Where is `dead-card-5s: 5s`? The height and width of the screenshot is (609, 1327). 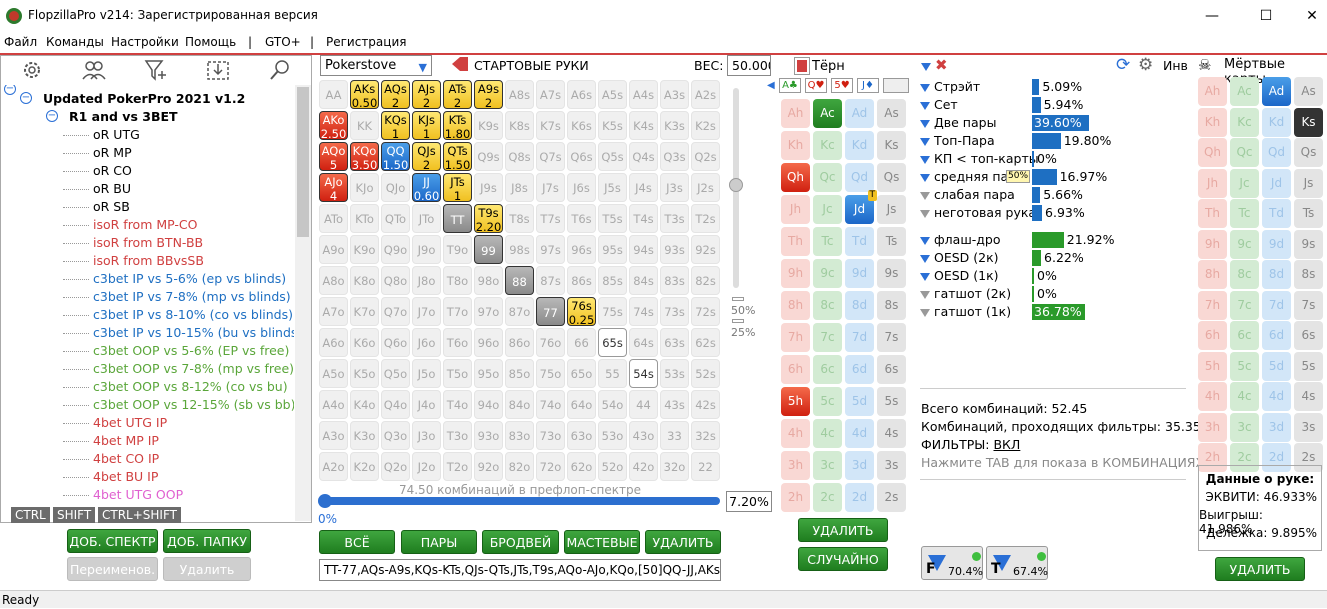
dead-card-5s: 5s is located at coordinates (1308, 366).